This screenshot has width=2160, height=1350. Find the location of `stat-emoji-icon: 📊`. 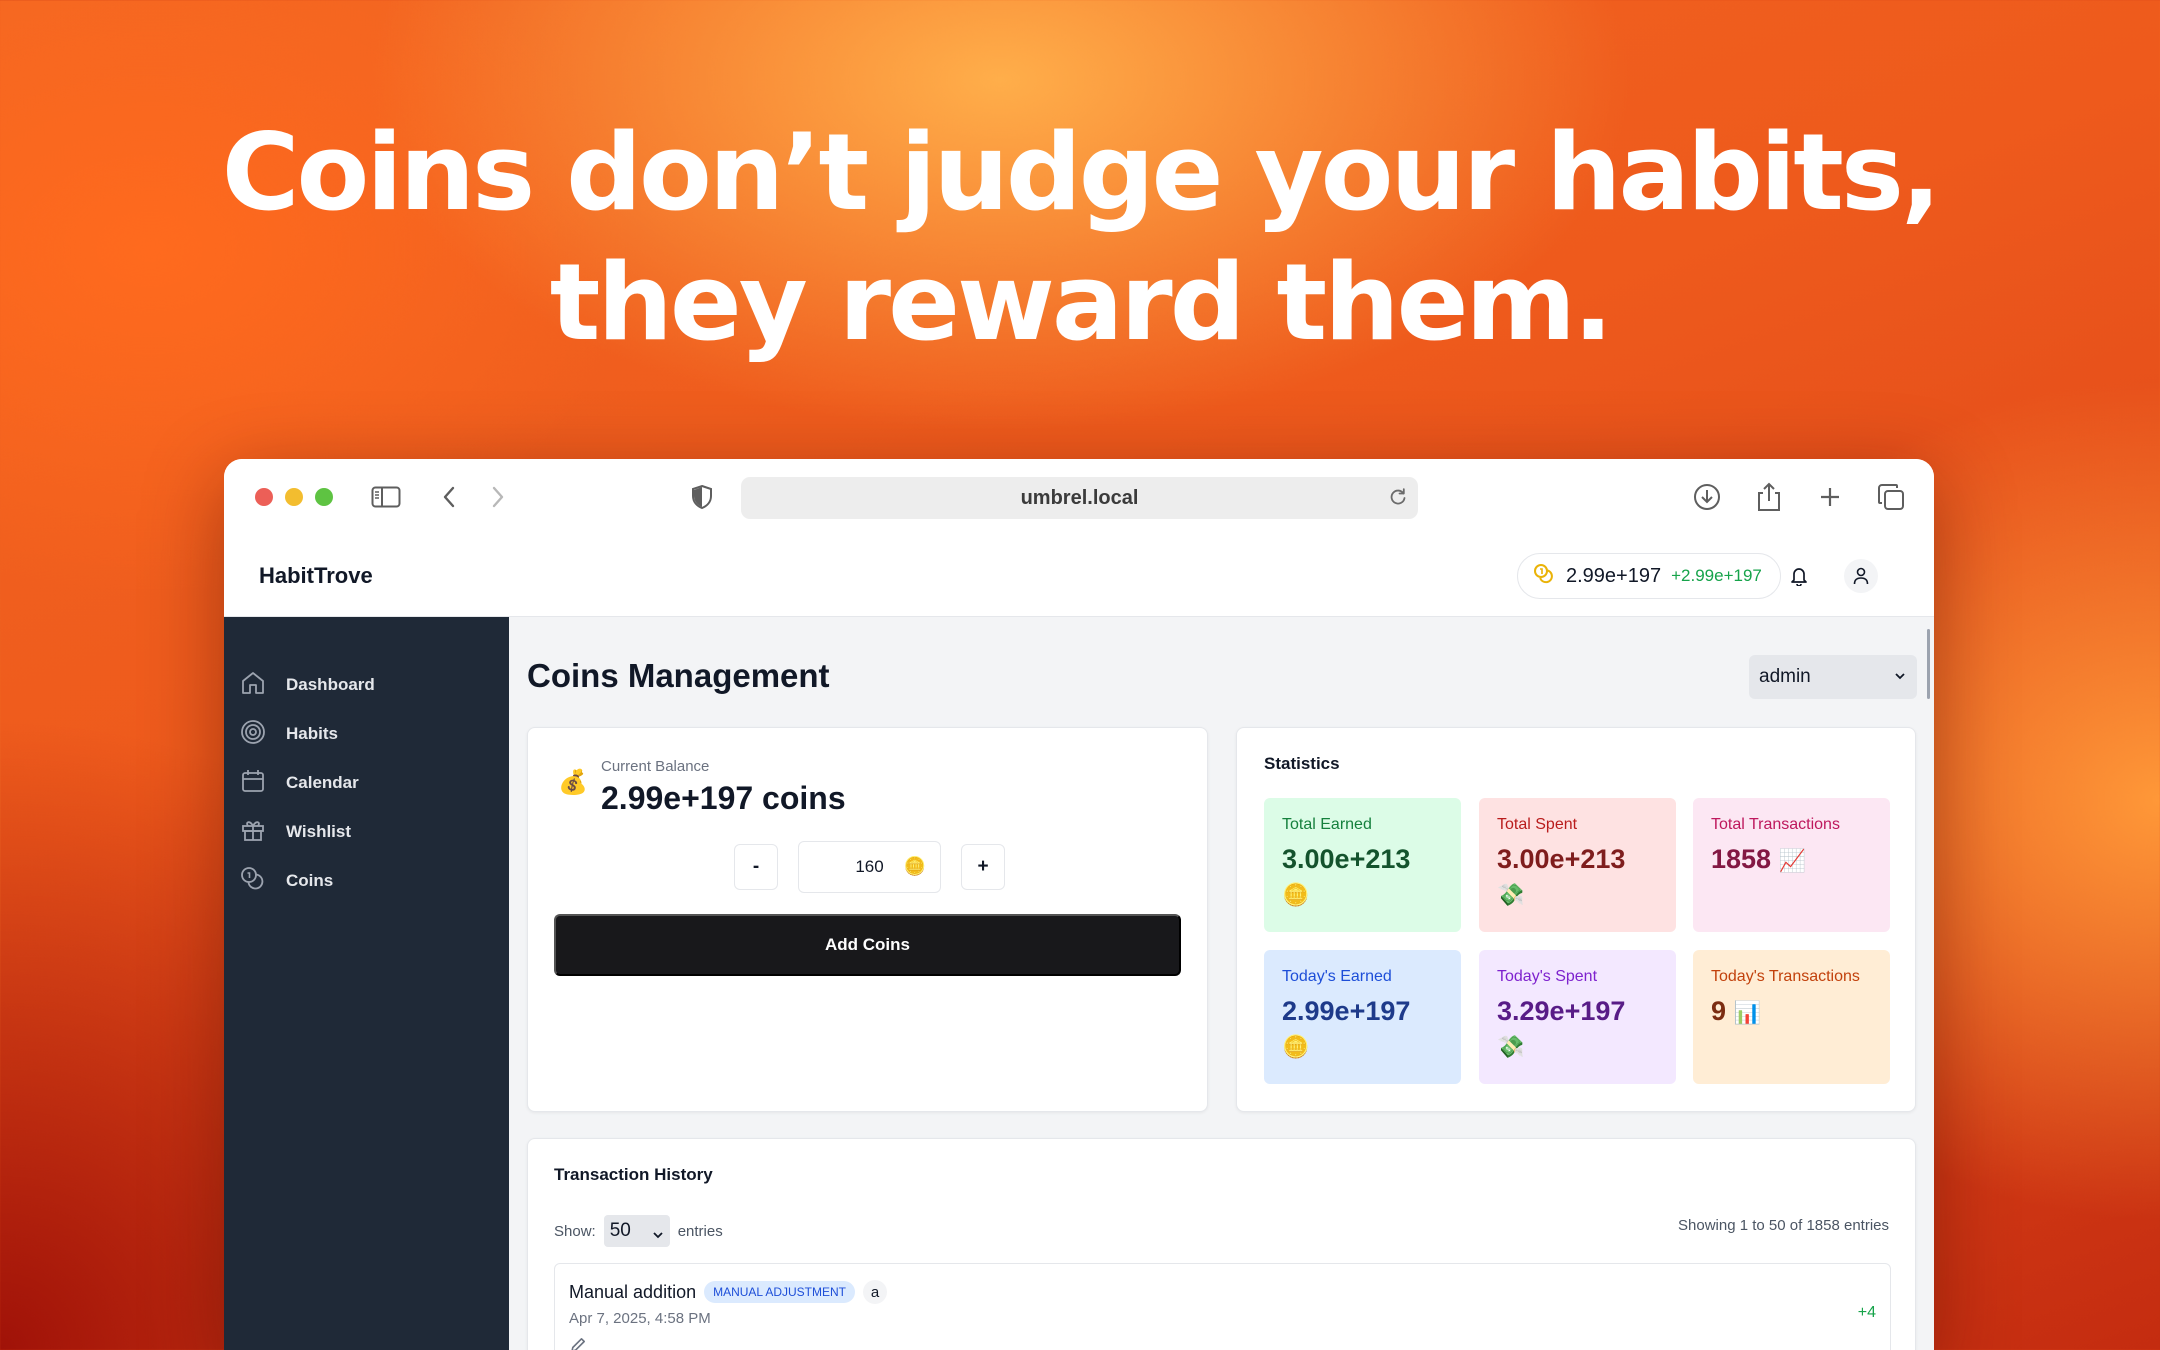

stat-emoji-icon: 📊 is located at coordinates (1747, 1012).